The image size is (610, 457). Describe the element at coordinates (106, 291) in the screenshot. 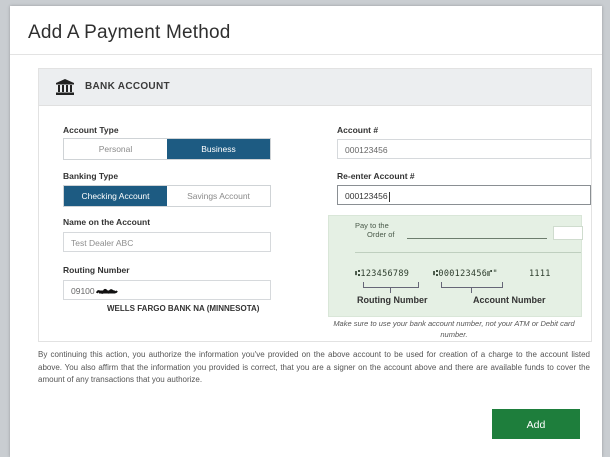

I see `redaction-scribble` at that location.